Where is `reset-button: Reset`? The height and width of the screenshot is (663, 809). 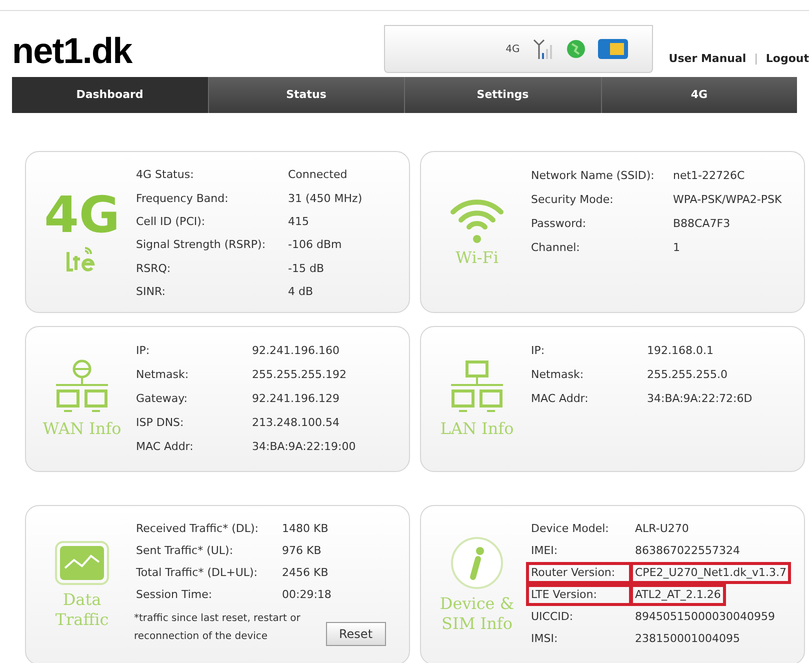
reset-button: Reset is located at coordinates (356, 634).